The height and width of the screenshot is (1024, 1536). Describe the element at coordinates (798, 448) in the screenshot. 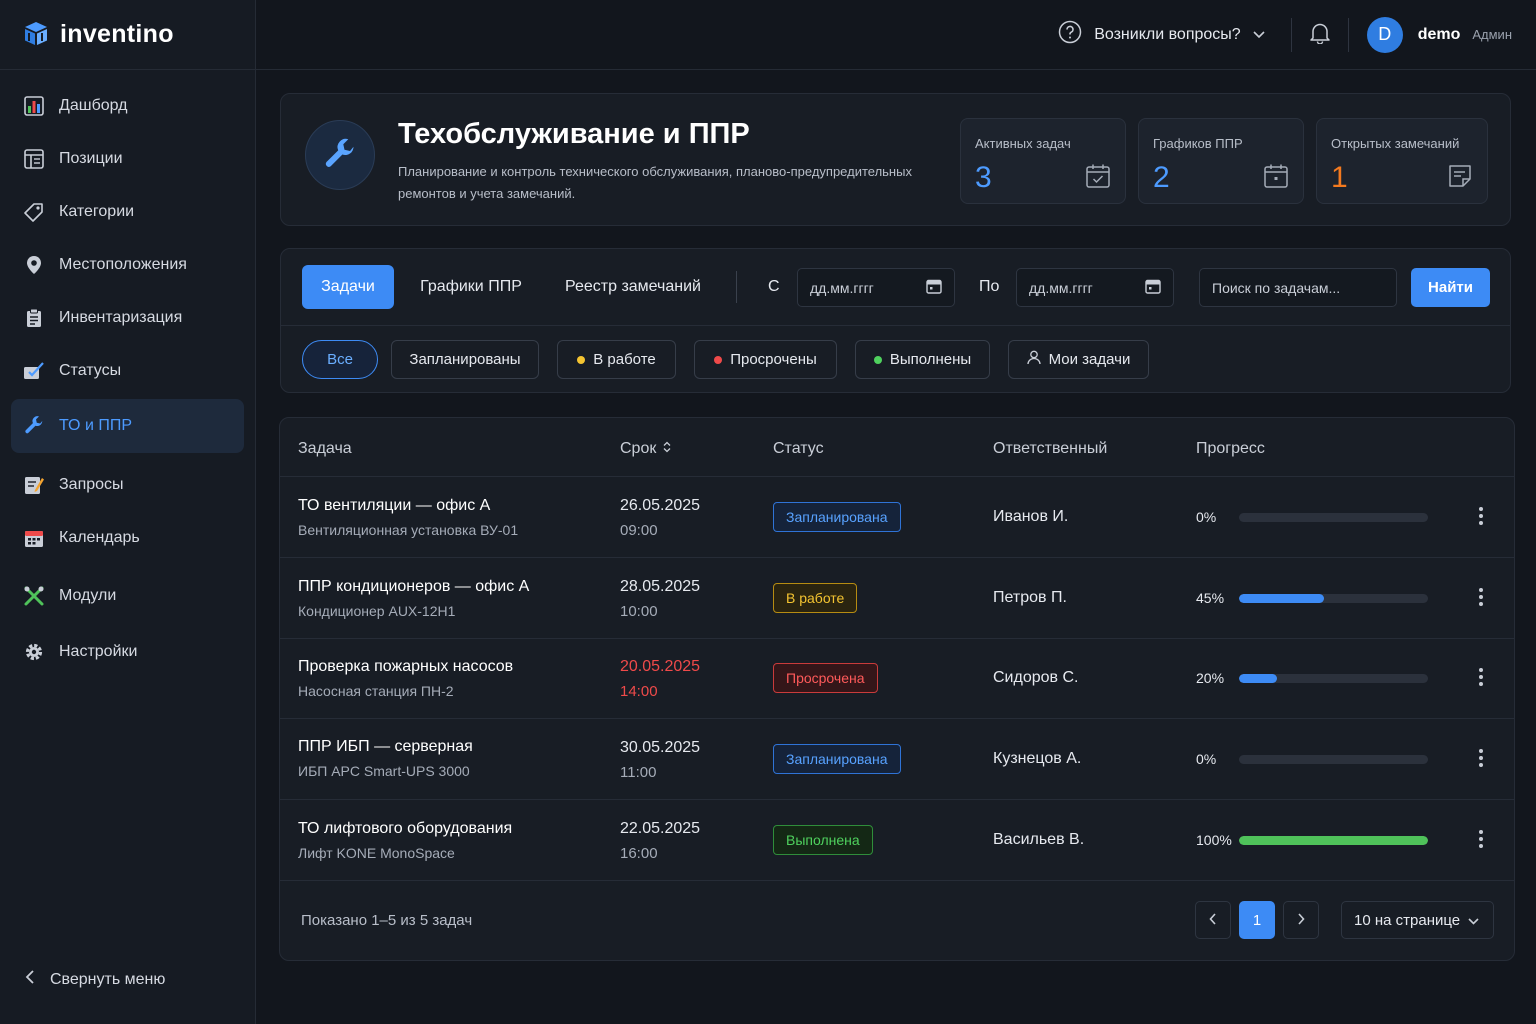

I see `column-header-status: Статус` at that location.